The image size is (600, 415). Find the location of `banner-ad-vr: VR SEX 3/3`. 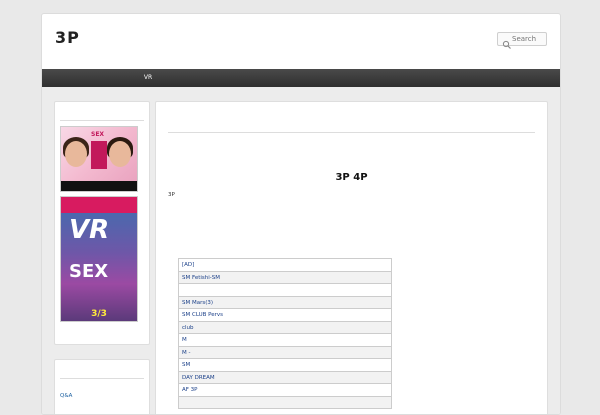

banner-ad-vr: VR SEX 3/3 is located at coordinates (99, 259).